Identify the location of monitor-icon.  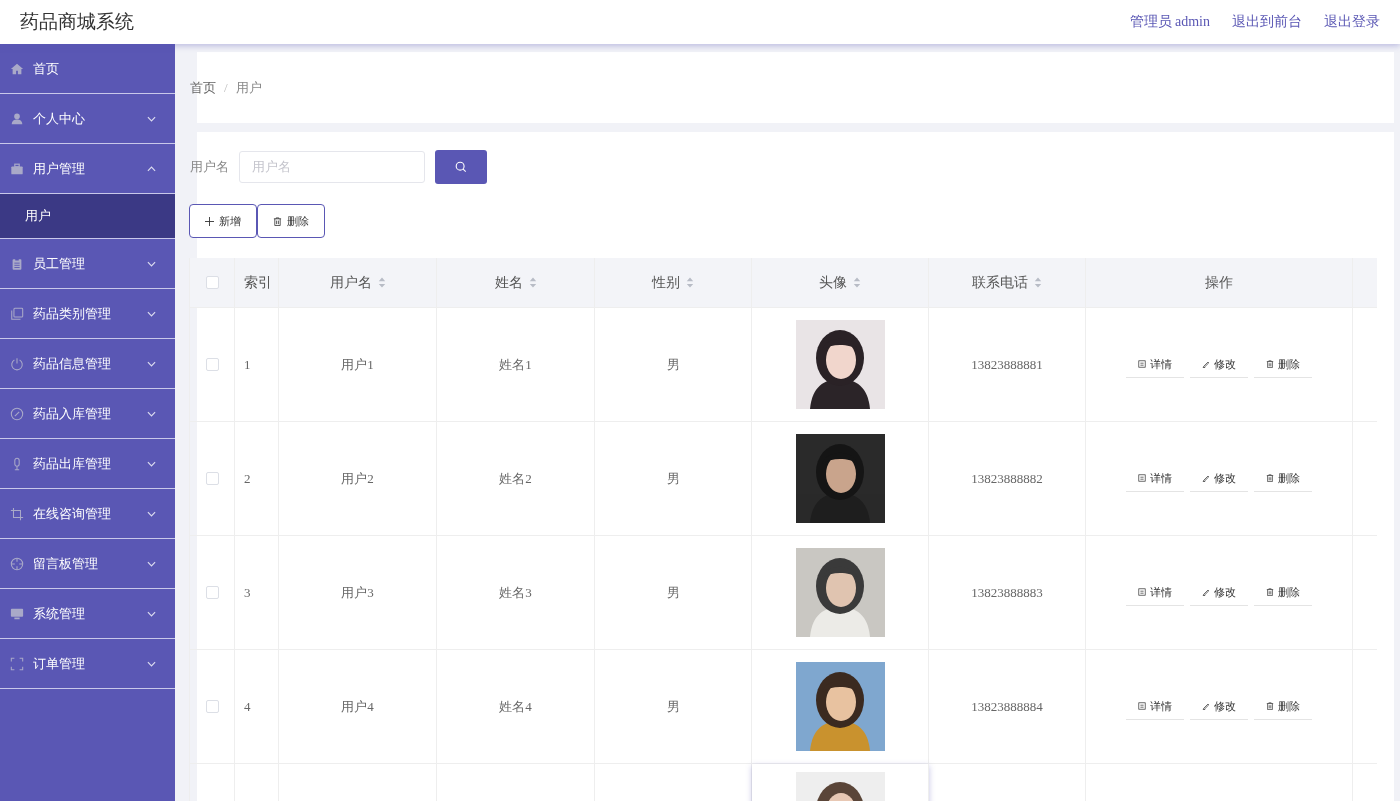
(17, 613).